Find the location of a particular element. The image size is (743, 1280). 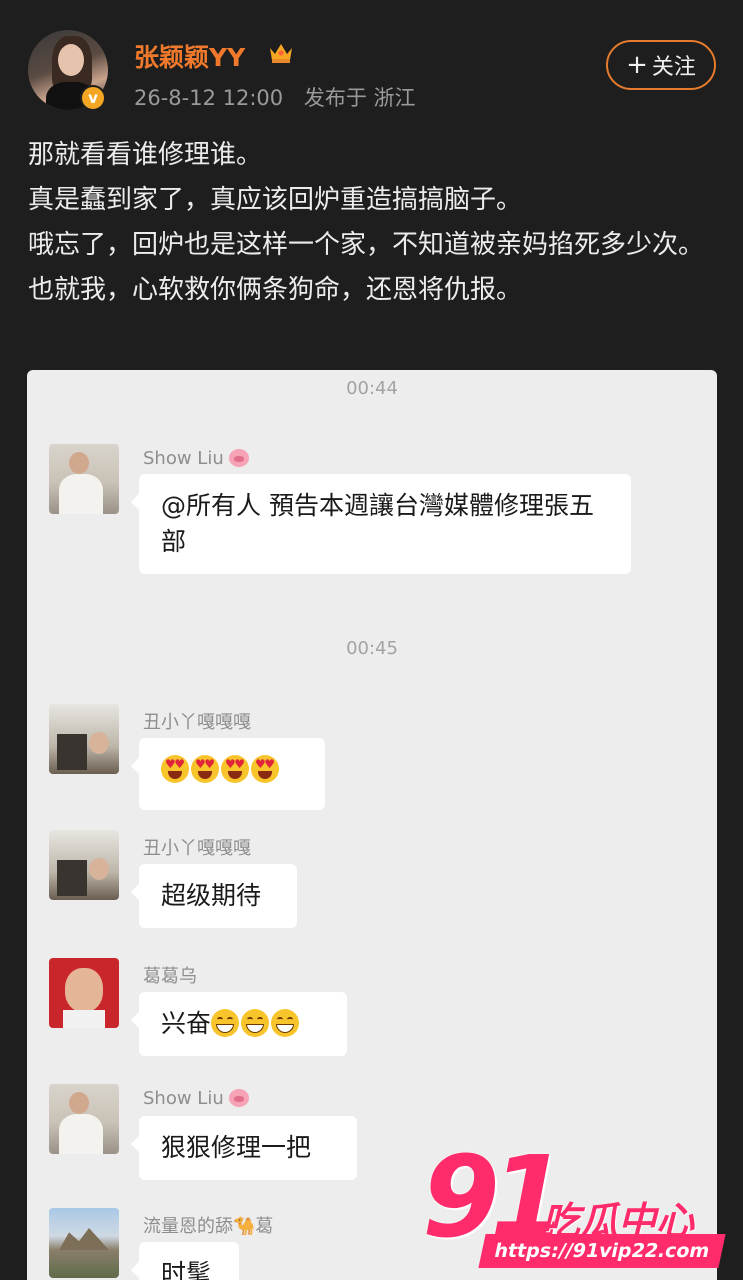

chat-sender: 流量恩的舔🐪葛 is located at coordinates (208, 1226).